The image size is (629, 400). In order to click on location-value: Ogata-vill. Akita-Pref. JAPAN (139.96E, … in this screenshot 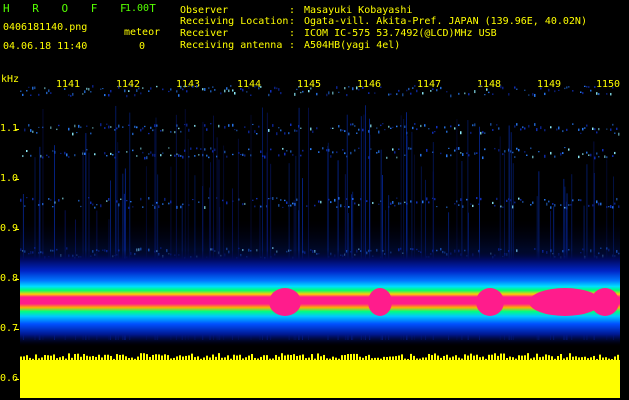, I will do `click(445, 21)`.